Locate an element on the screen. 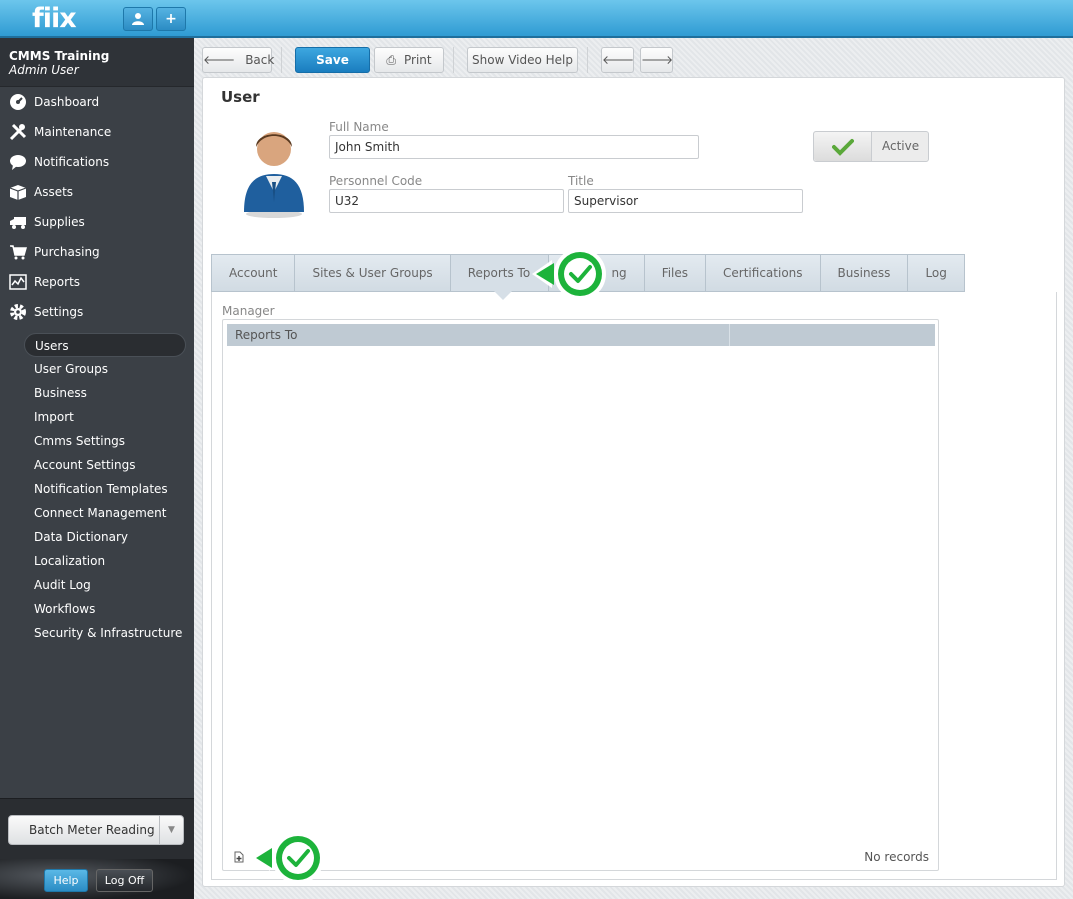  help-button: Help is located at coordinates (66, 880).